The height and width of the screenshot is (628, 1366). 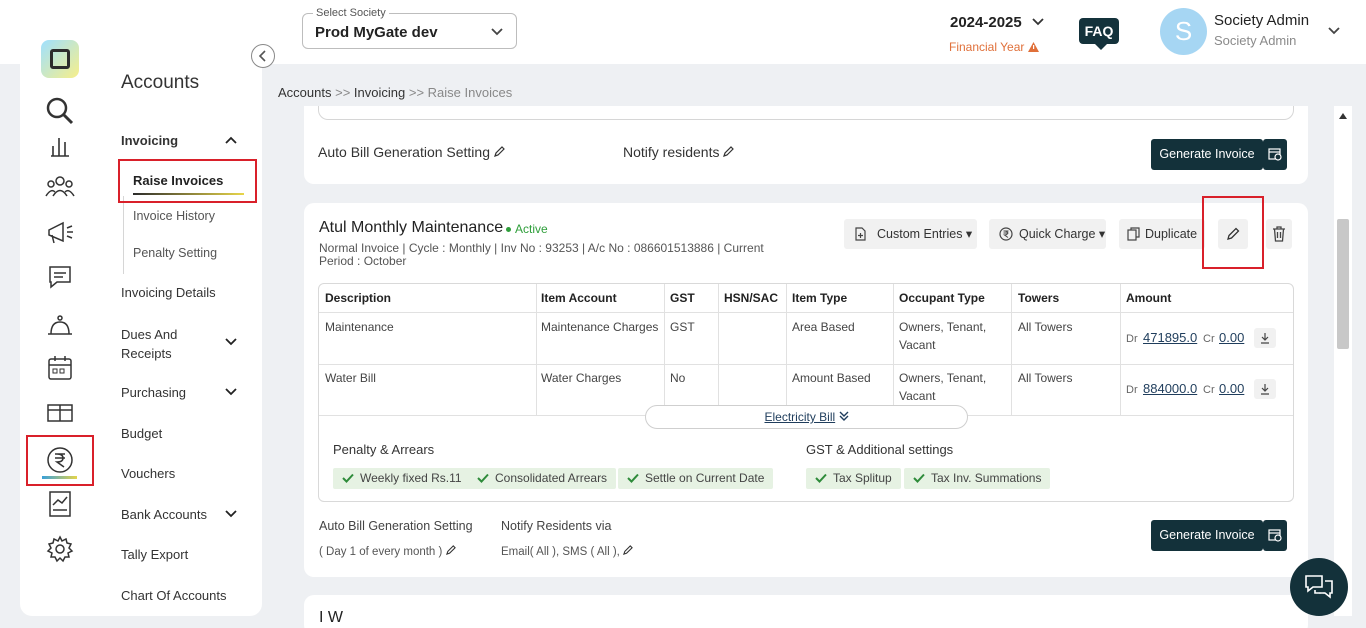 I want to click on service-icon, so click(x=60, y=324).